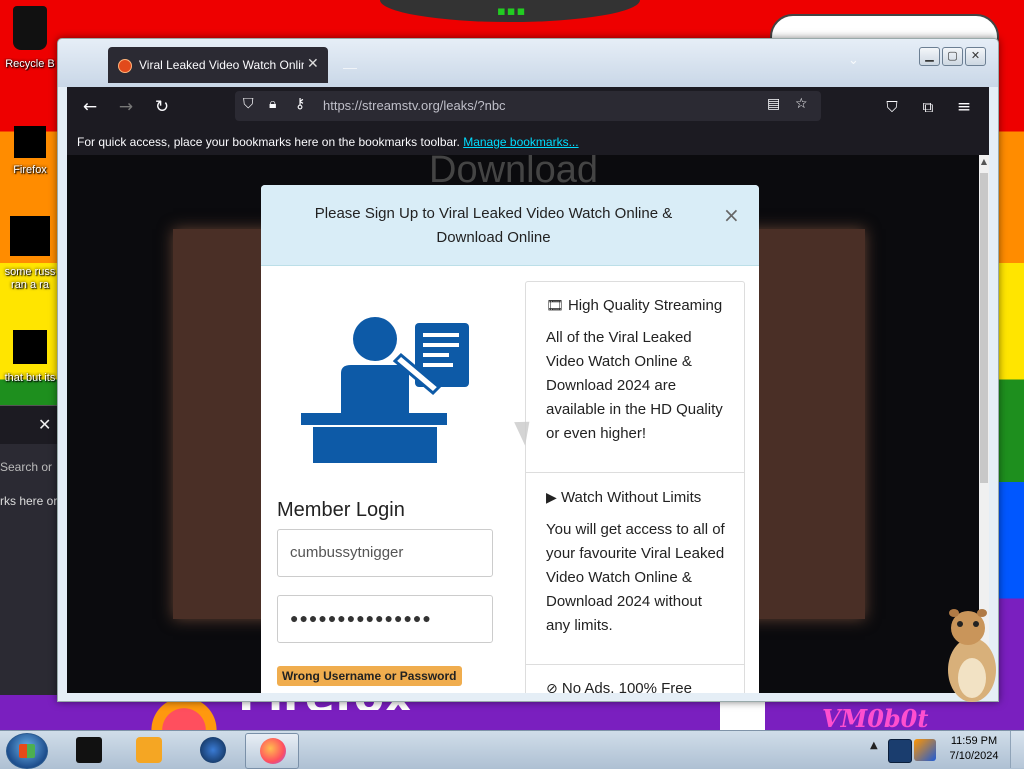  I want to click on desktop-icon-label: Recycle B, so click(30, 64).